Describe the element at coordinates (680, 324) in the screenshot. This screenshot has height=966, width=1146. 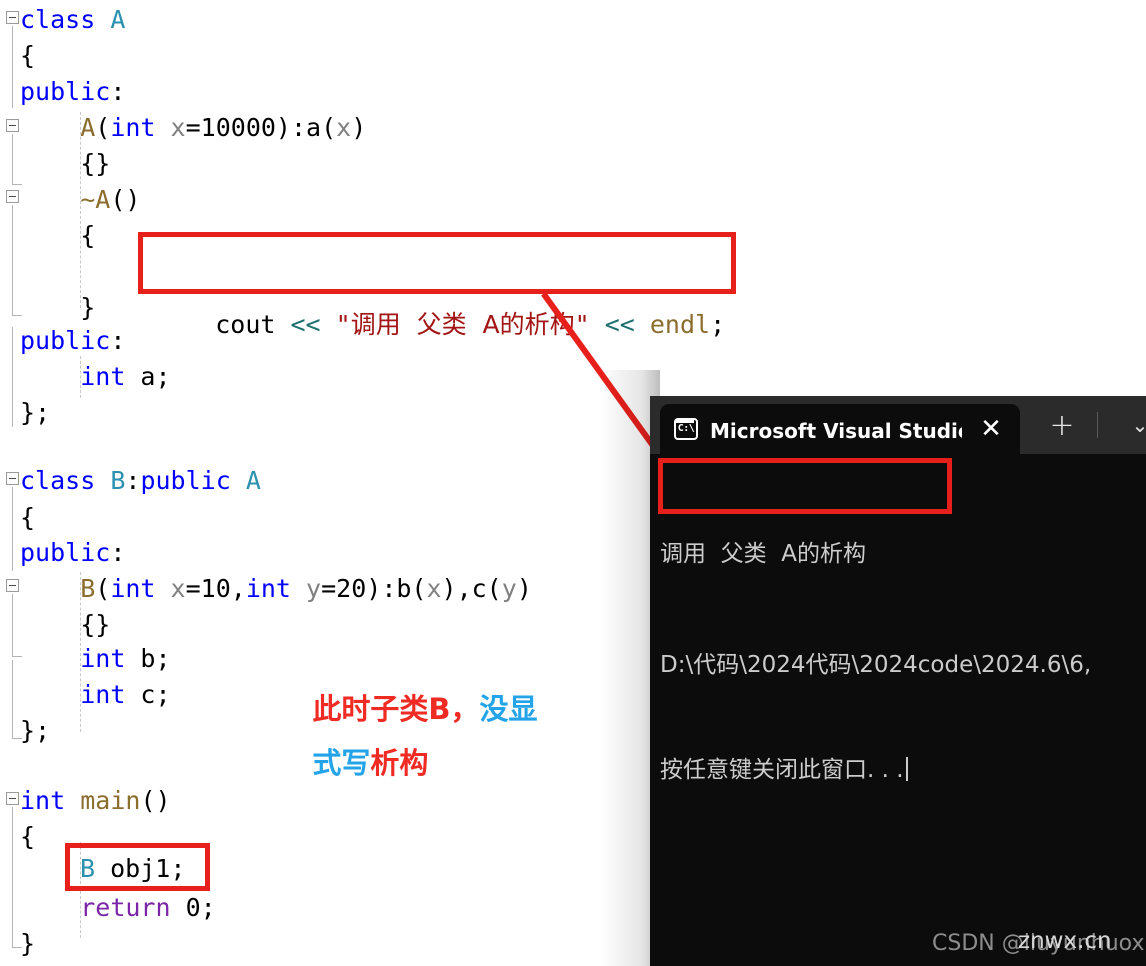
I see `endl-token: endl` at that location.